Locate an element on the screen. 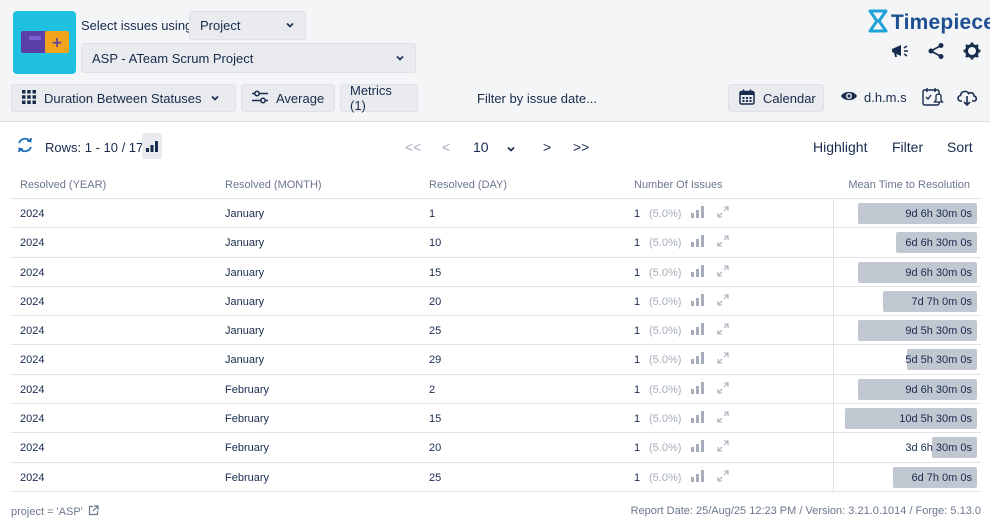  megaphone-icon is located at coordinates (900, 51).